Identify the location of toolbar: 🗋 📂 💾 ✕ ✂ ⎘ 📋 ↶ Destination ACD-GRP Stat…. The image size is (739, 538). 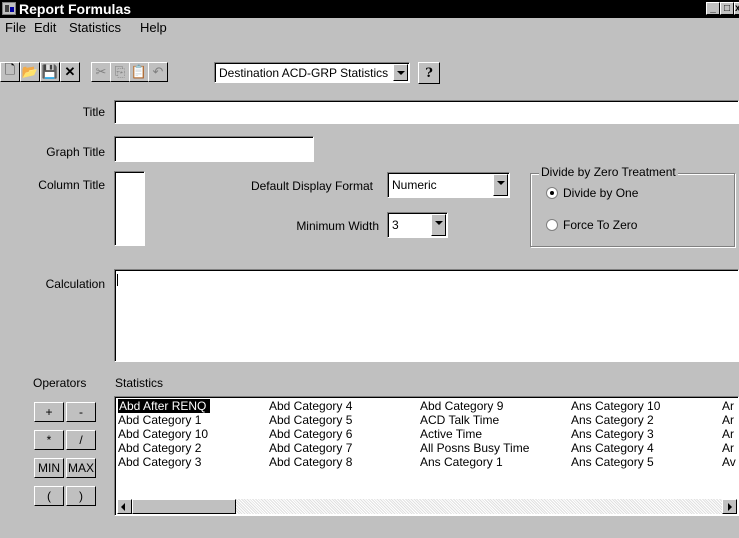
(369, 64).